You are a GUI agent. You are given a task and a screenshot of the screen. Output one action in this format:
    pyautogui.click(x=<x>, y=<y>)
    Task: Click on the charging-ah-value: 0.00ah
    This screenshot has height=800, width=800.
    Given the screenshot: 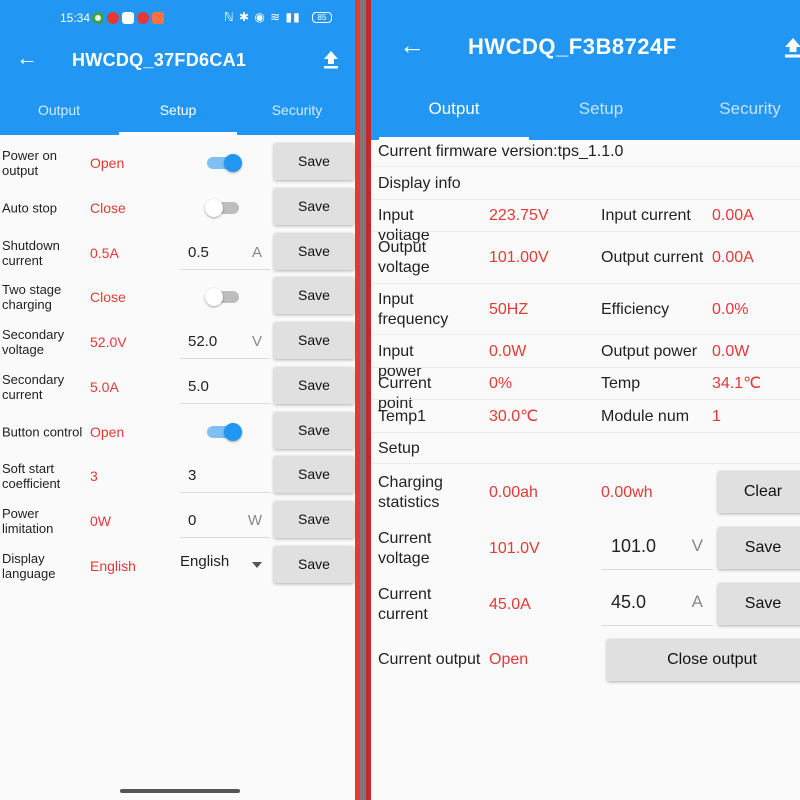 What is the action you would take?
    pyautogui.click(x=513, y=492)
    